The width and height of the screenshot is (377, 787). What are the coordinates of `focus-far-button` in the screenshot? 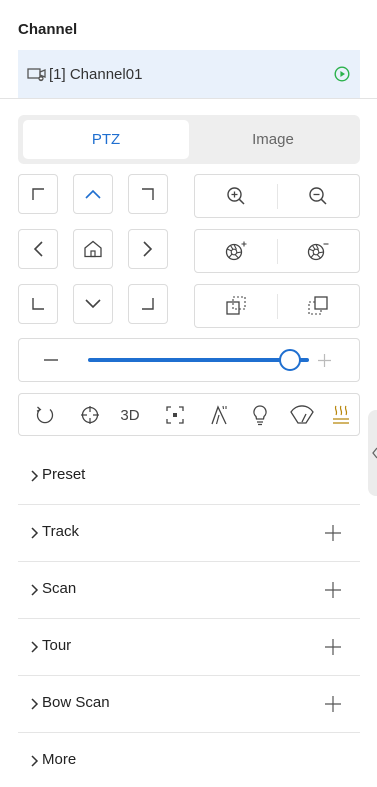 It's located at (318, 306).